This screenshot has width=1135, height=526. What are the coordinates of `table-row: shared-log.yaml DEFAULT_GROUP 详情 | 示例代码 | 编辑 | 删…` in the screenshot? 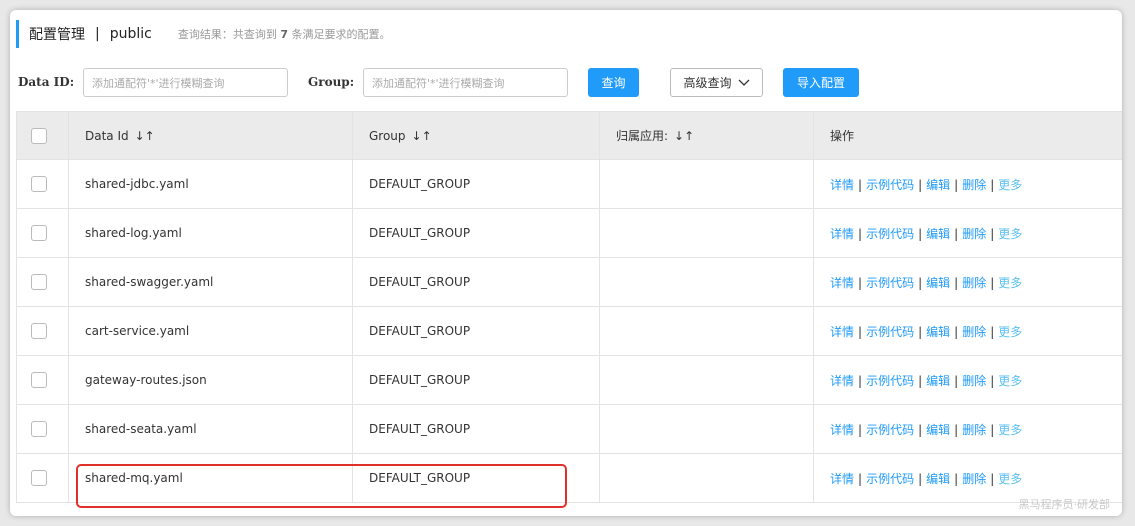 It's located at (569, 233).